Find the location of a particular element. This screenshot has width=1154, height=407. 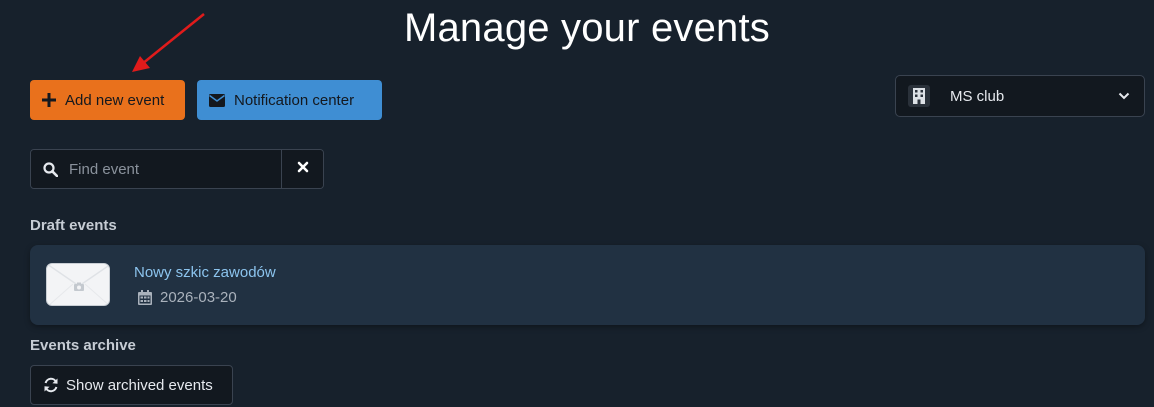

club-select-value: MS club is located at coordinates (977, 96).